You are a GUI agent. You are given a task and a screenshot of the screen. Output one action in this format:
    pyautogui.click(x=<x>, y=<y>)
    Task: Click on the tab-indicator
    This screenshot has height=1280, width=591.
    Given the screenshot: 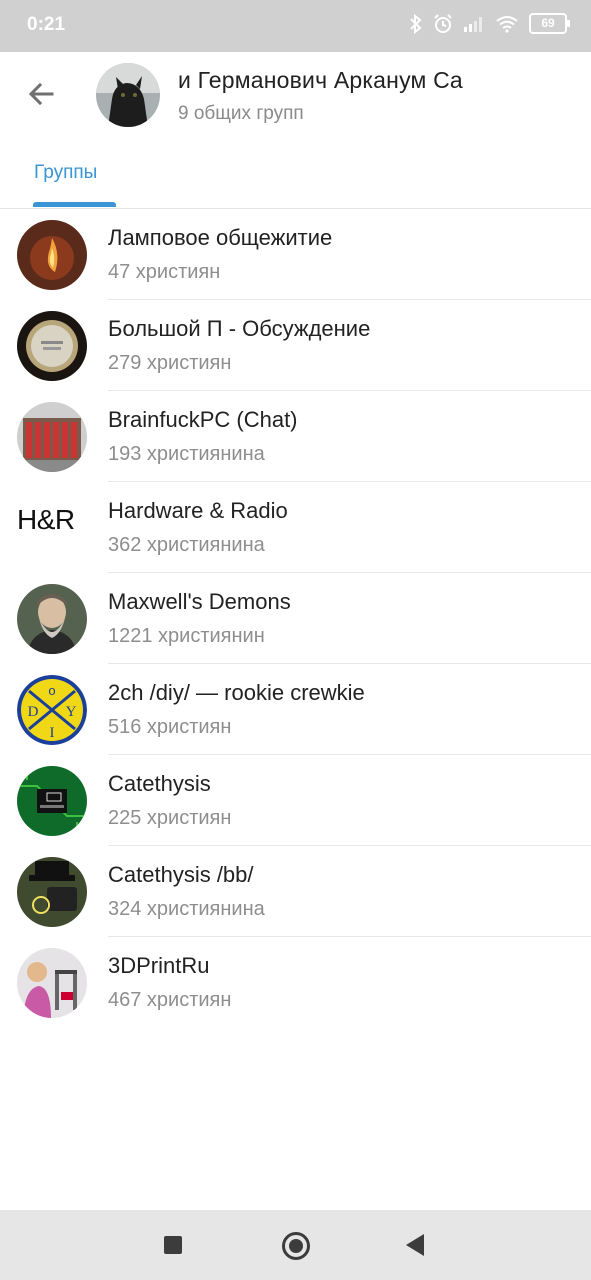 What is the action you would take?
    pyautogui.click(x=74, y=204)
    